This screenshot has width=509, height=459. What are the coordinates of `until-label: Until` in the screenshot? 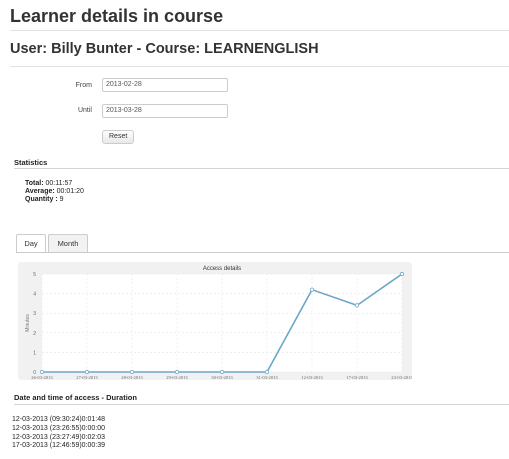 It's located at (84, 110).